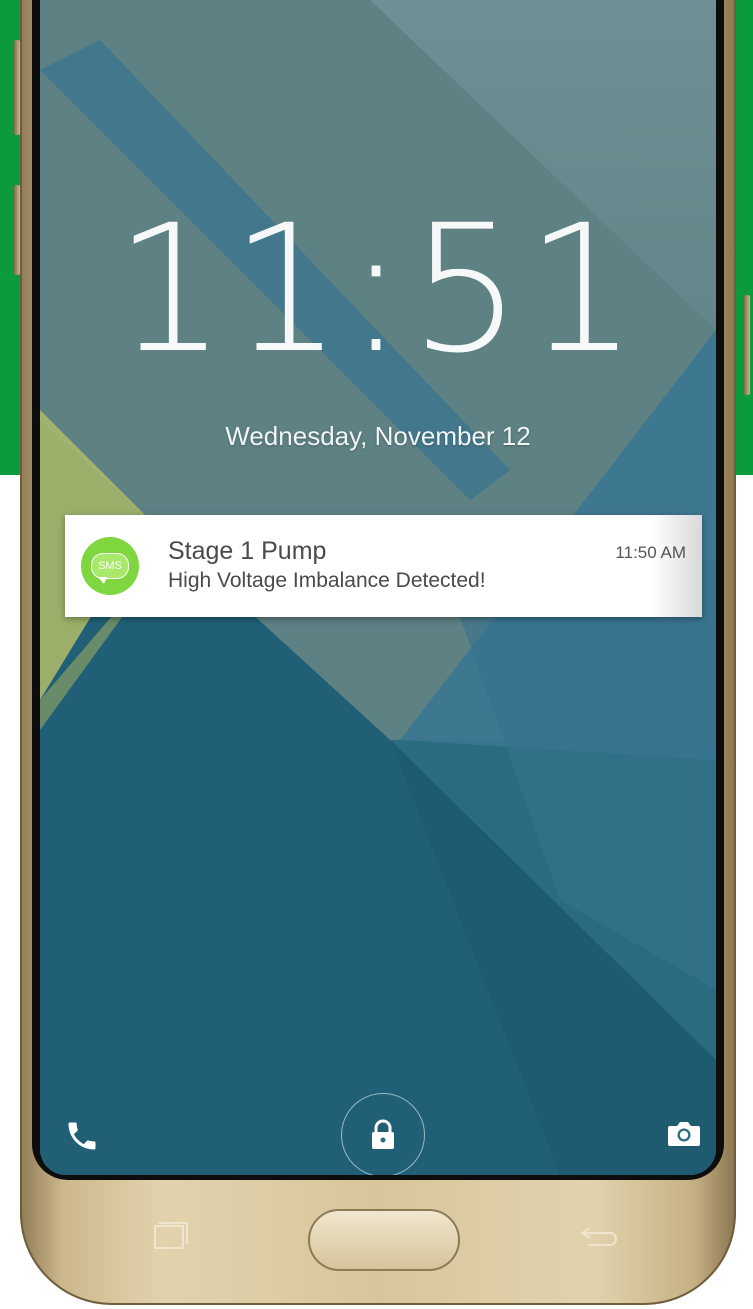  Describe the element at coordinates (384, 1240) in the screenshot. I see `home-button` at that location.